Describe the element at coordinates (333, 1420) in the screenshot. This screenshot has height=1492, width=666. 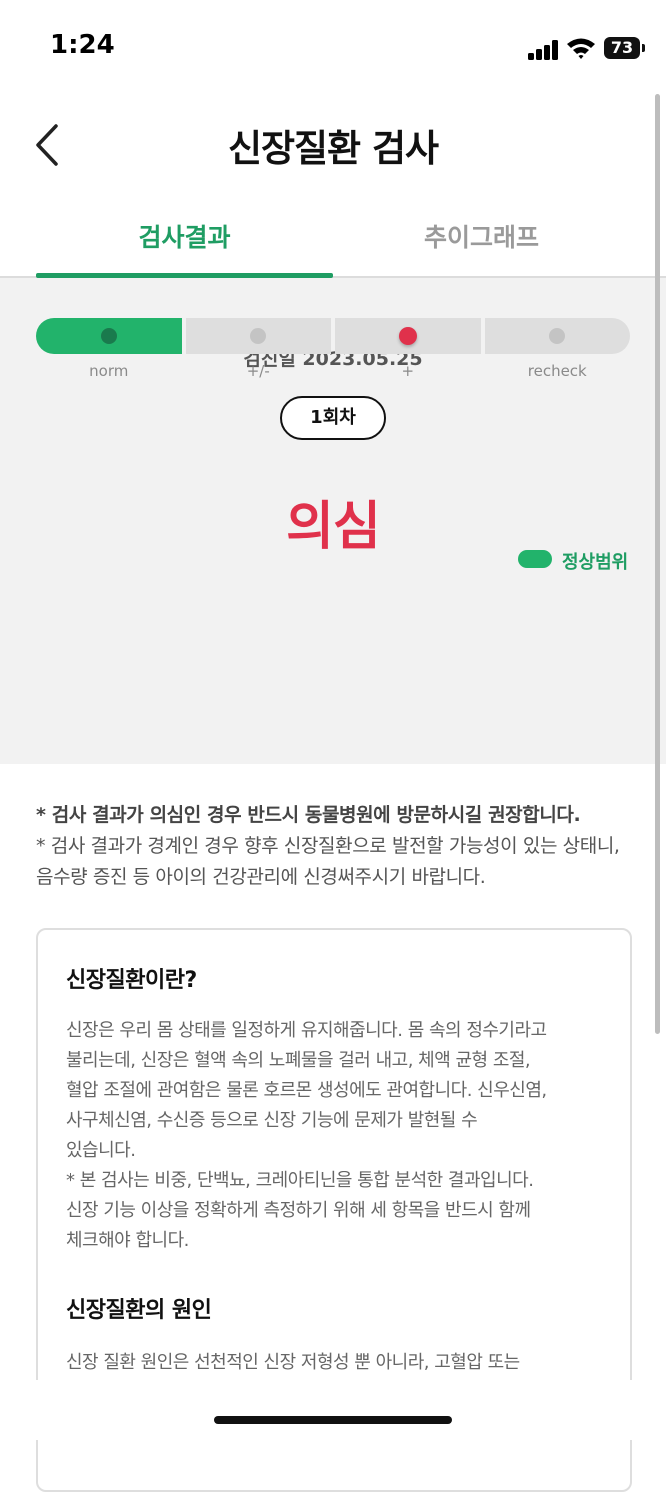
I see `home-indicator` at that location.